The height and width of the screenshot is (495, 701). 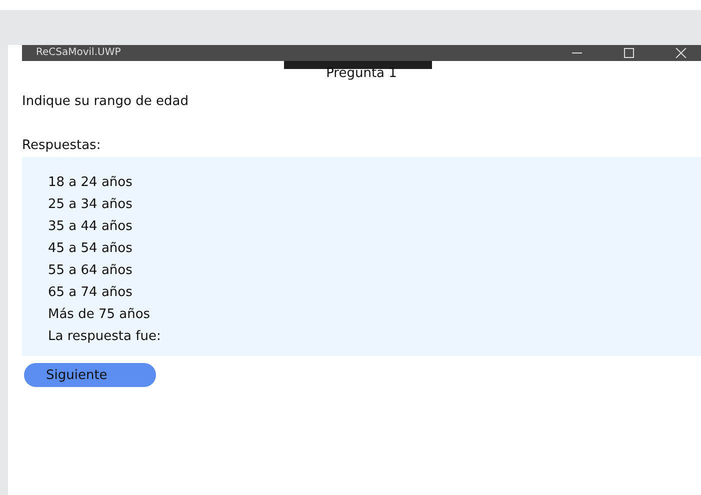 What do you see at coordinates (374, 315) in the screenshot?
I see `answer-option: Más de 75 años` at bounding box center [374, 315].